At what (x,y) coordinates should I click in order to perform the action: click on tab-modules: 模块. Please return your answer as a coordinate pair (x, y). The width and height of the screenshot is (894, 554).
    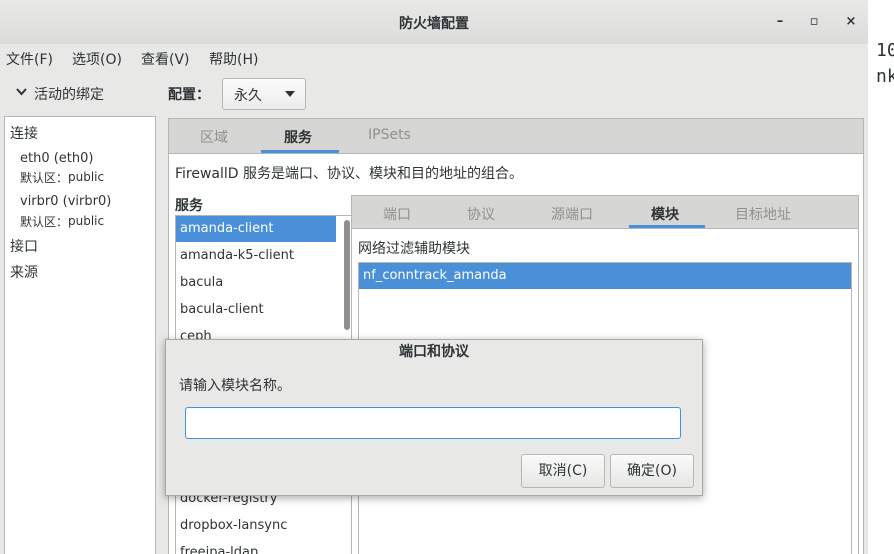
    Looking at the image, I should click on (665, 214).